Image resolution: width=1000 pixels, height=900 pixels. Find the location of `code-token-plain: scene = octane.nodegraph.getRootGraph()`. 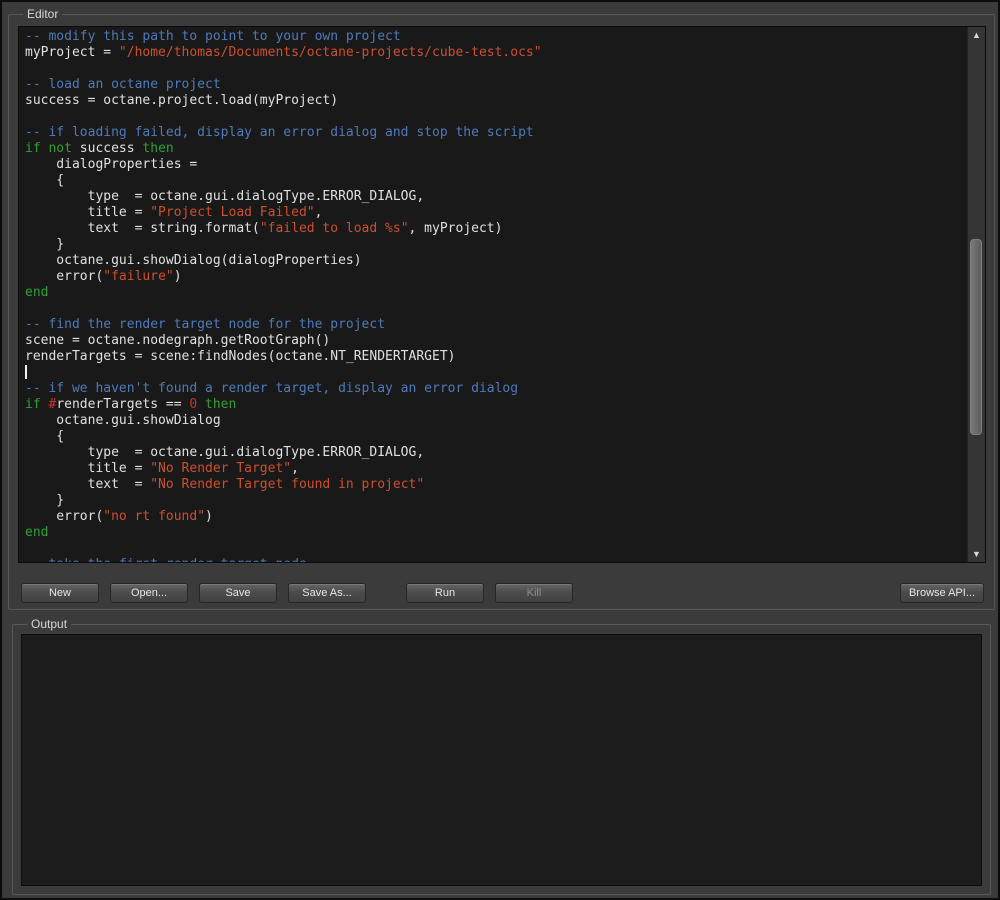

code-token-plain: scene = octane.nodegraph.getRootGraph() is located at coordinates (178, 340).